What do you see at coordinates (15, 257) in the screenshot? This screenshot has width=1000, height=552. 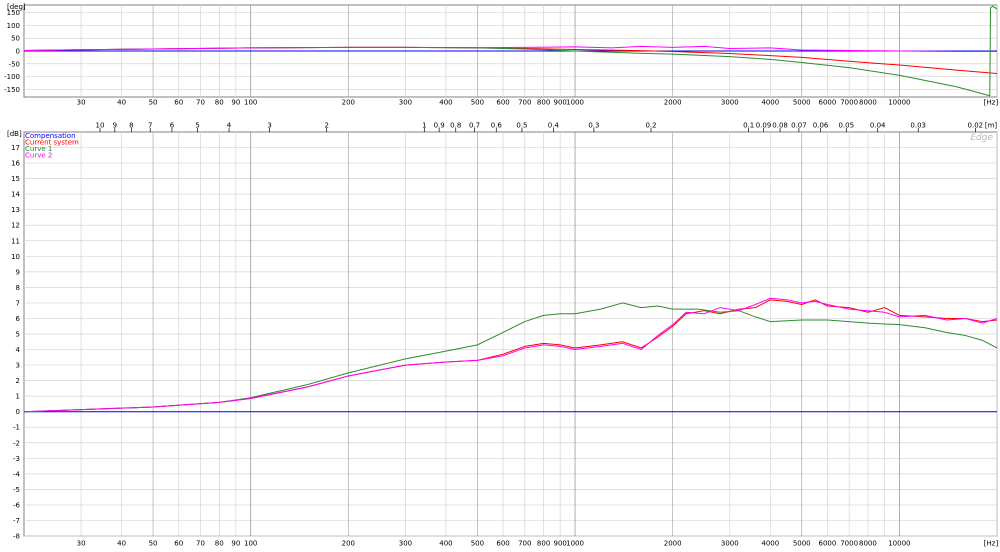 I see `y-tick-label-magnitude: 10` at bounding box center [15, 257].